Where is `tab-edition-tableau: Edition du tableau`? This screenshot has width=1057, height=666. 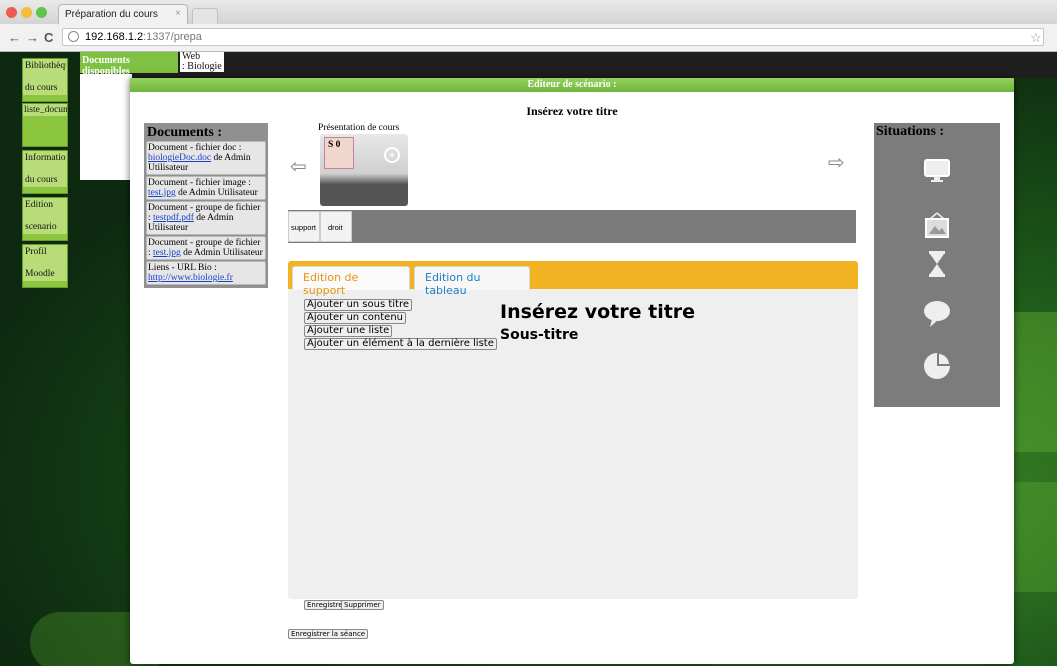
tab-edition-tableau: Edition du tableau is located at coordinates (472, 281).